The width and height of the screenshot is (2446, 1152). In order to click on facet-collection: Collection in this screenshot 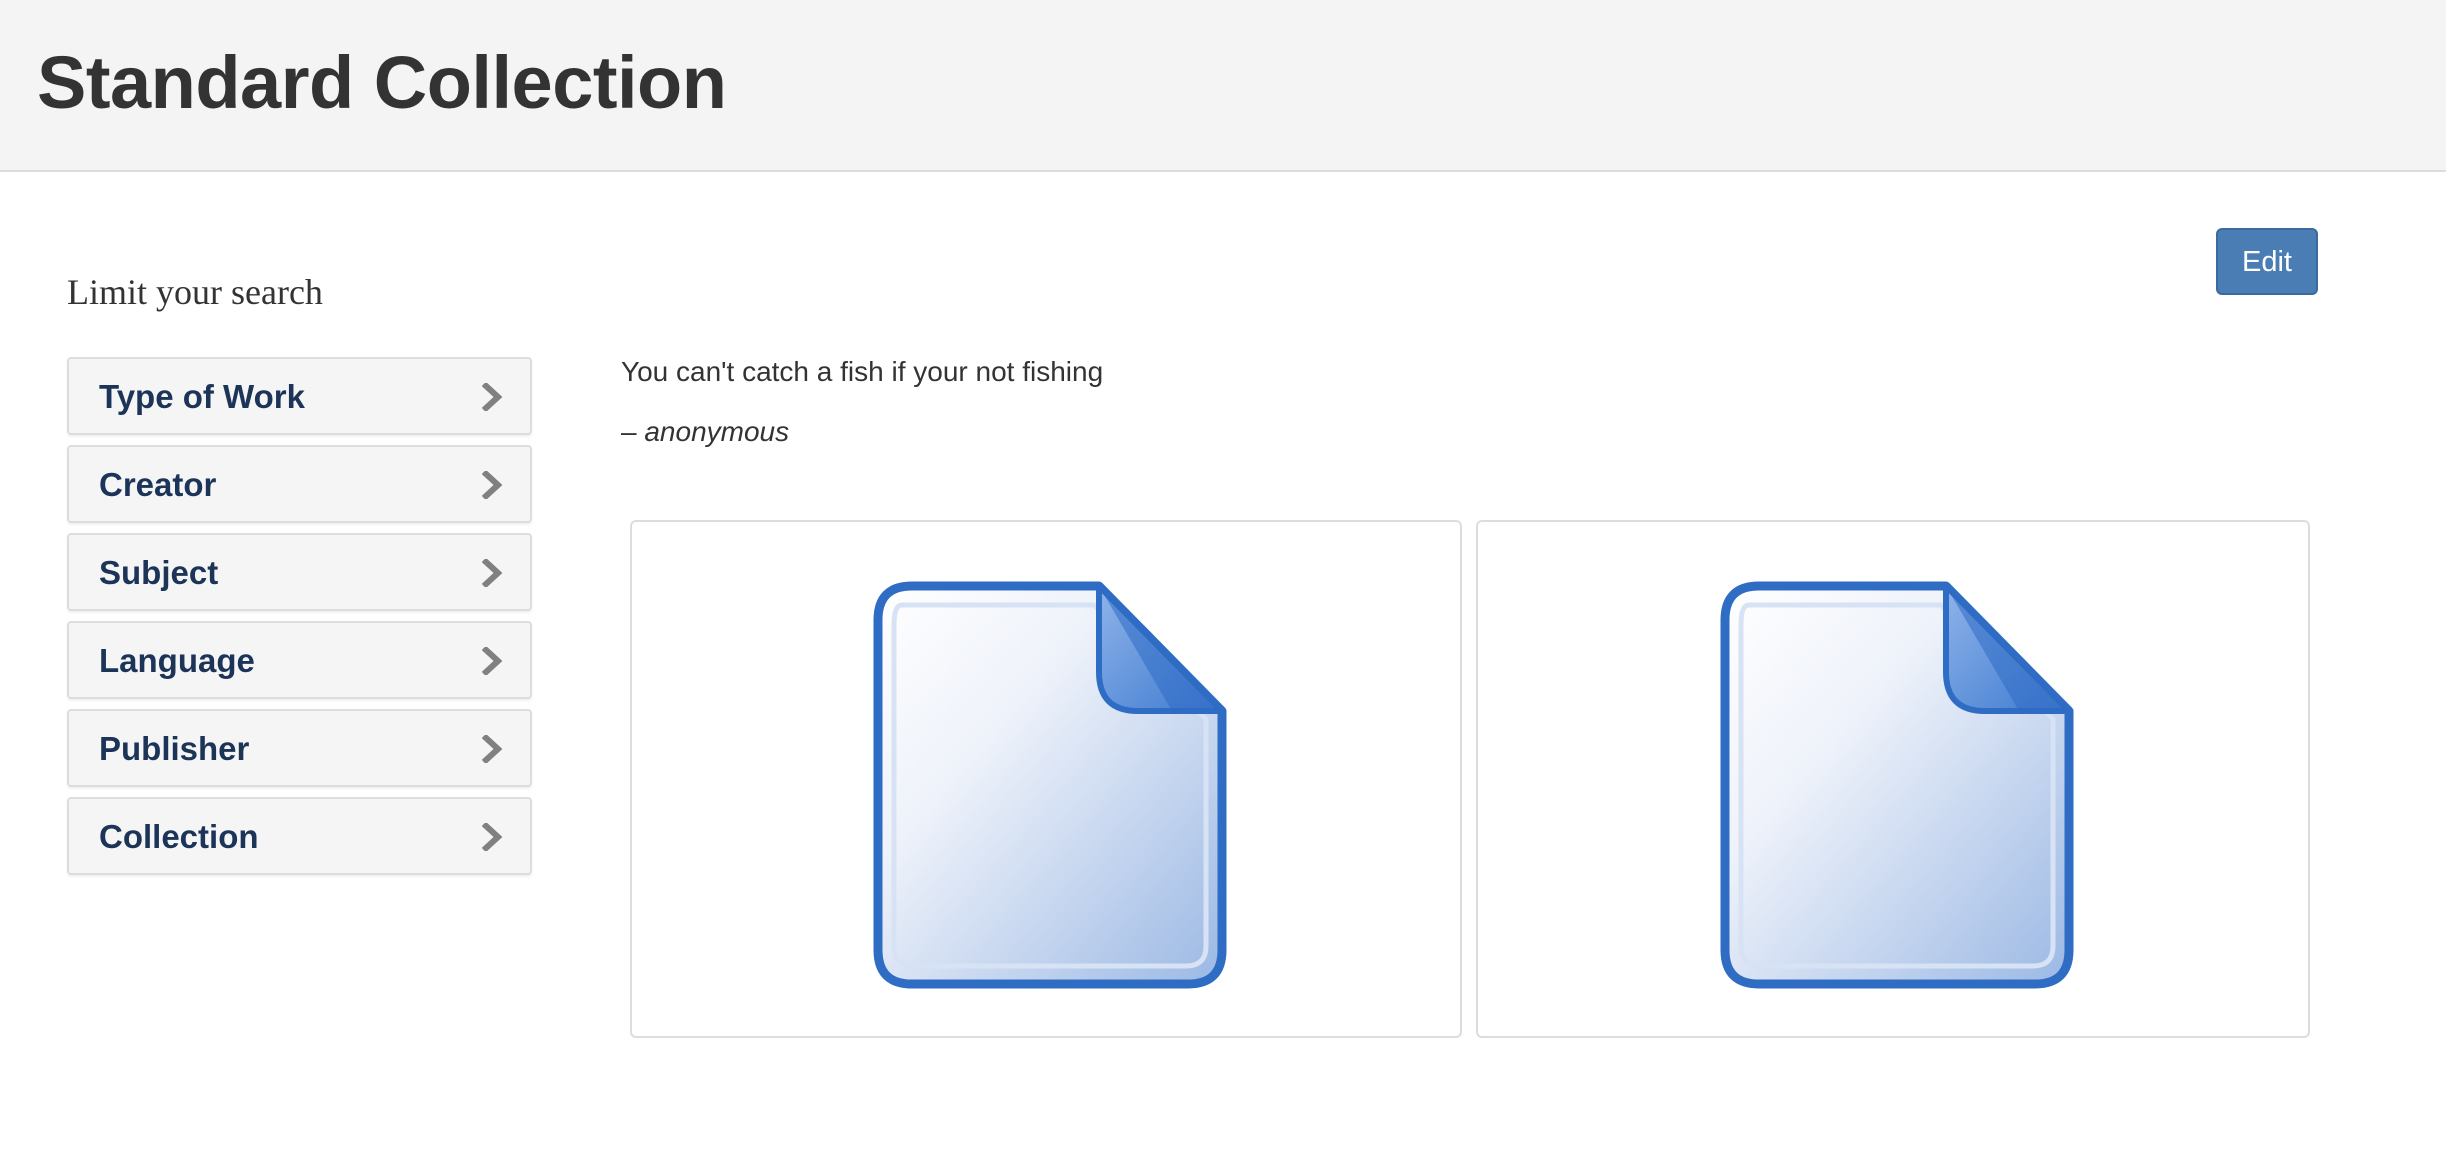, I will do `click(299, 836)`.